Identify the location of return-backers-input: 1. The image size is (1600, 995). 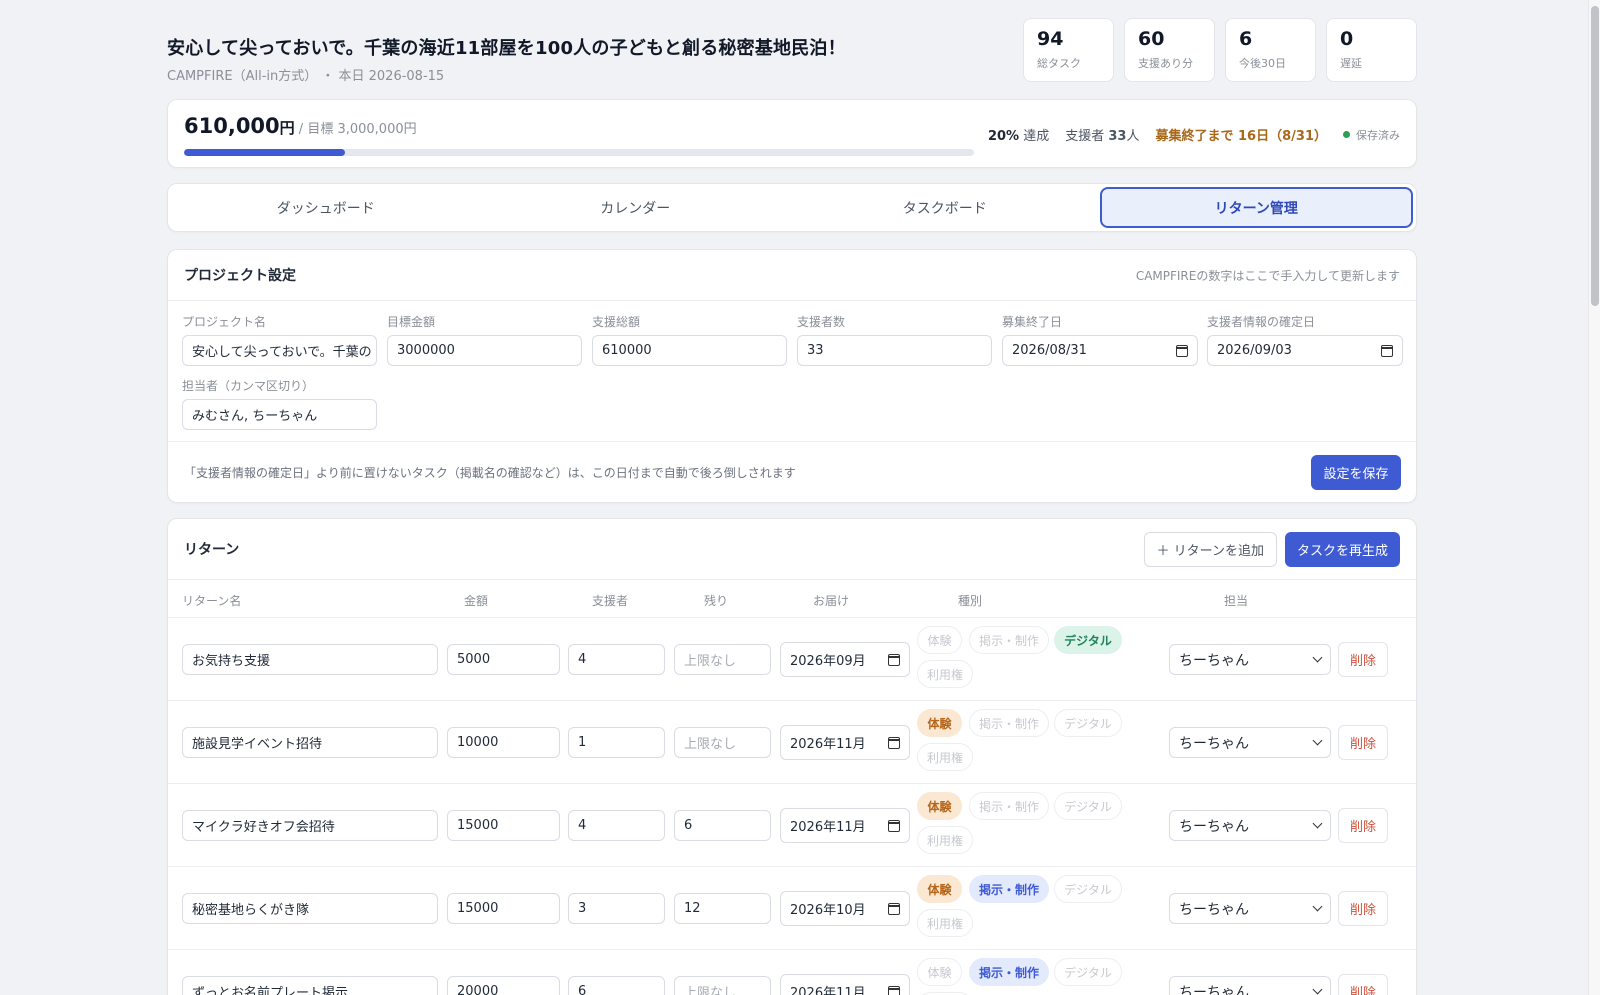
(616, 742).